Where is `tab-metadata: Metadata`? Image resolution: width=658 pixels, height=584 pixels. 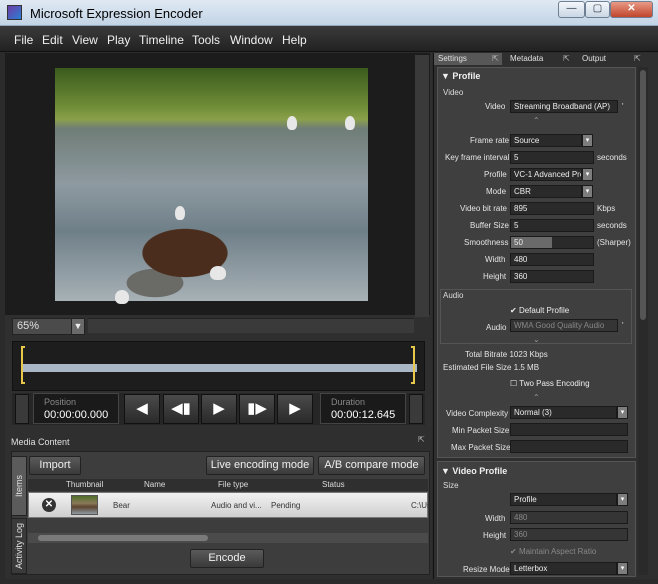
tab-metadata: Metadata is located at coordinates (526, 59).